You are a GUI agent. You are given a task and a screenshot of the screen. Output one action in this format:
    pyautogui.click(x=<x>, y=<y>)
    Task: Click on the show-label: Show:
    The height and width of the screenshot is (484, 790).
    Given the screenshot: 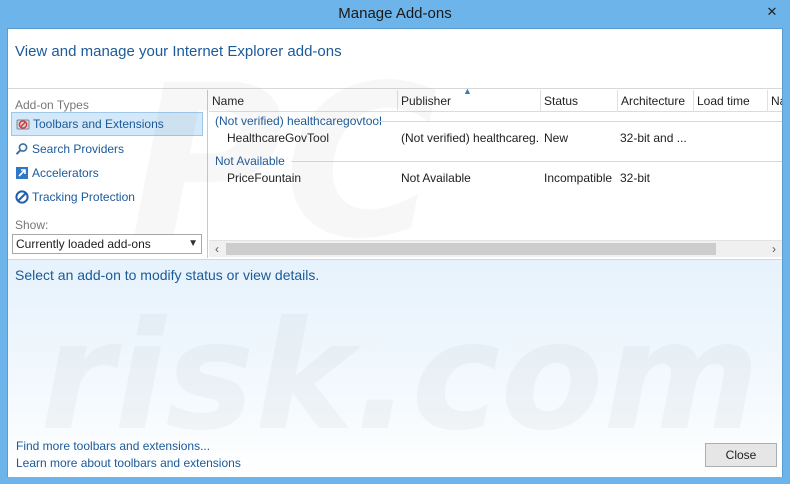 What is the action you would take?
    pyautogui.click(x=32, y=225)
    